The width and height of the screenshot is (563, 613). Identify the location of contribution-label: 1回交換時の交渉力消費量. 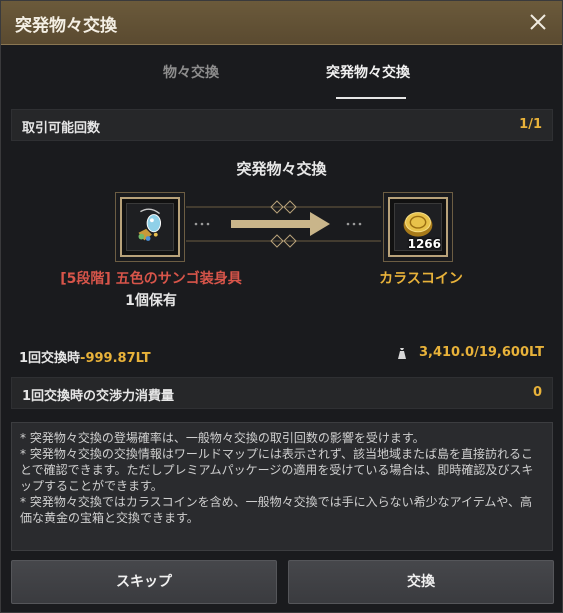
(98, 396).